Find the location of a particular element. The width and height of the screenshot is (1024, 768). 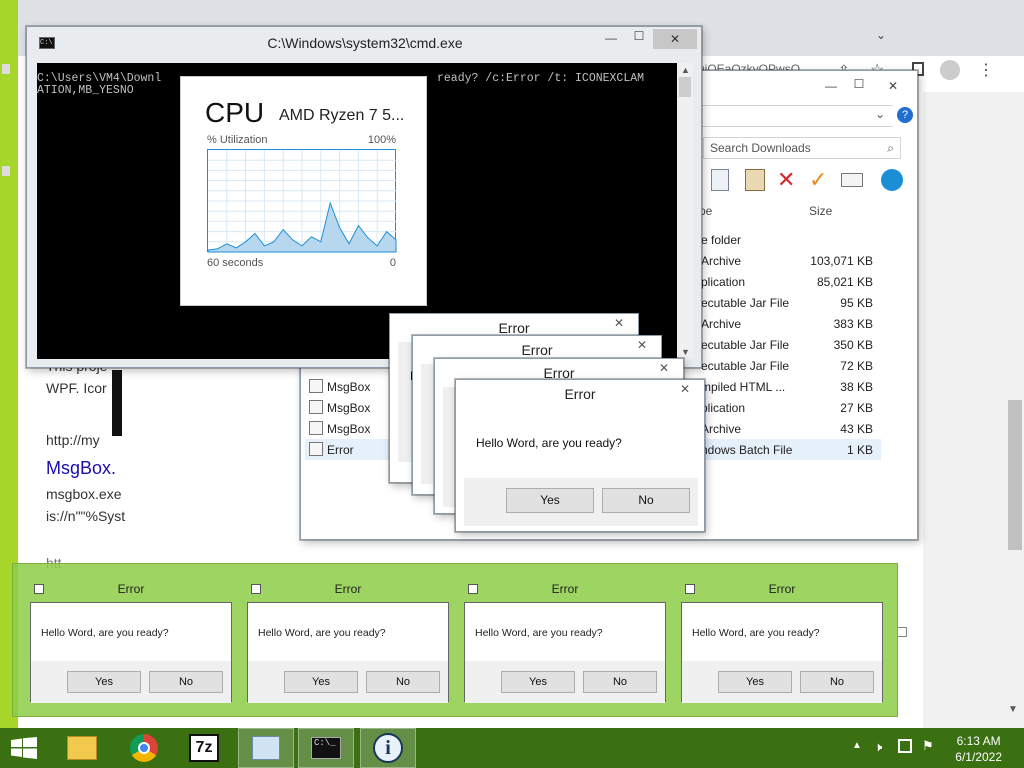

cpu-max-label: 100% is located at coordinates (381, 140).